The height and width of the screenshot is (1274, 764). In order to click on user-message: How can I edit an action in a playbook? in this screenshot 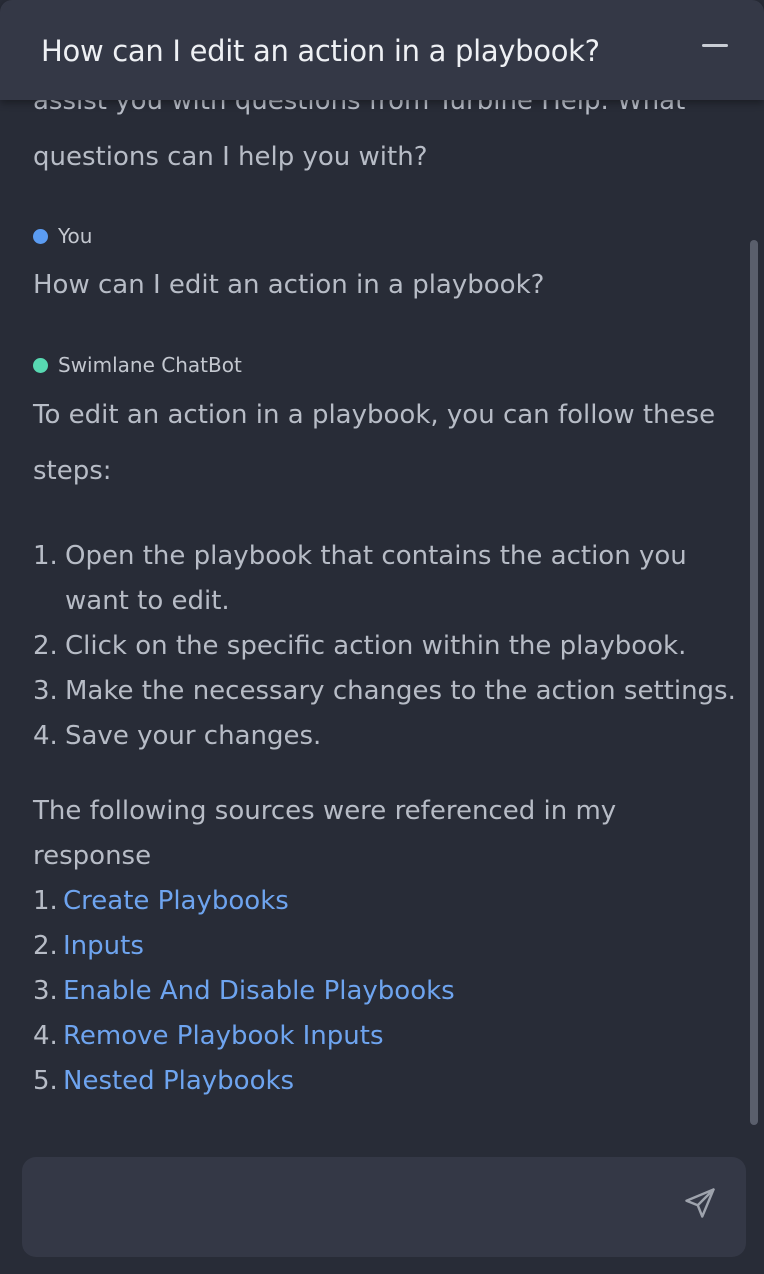, I will do `click(289, 285)`.